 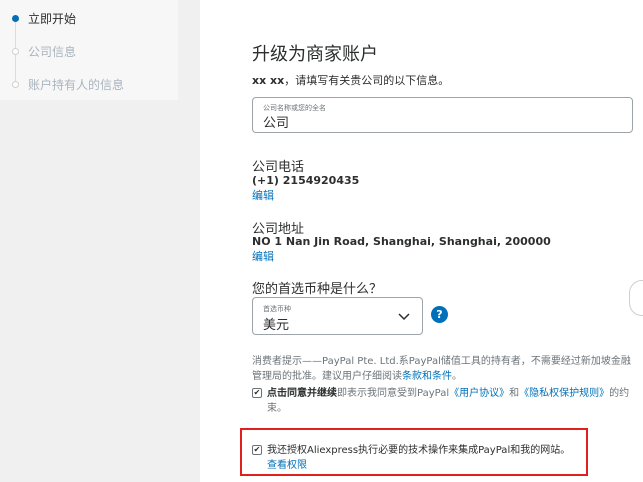 I want to click on currency-select: 首选币种 美元, so click(x=337, y=316).